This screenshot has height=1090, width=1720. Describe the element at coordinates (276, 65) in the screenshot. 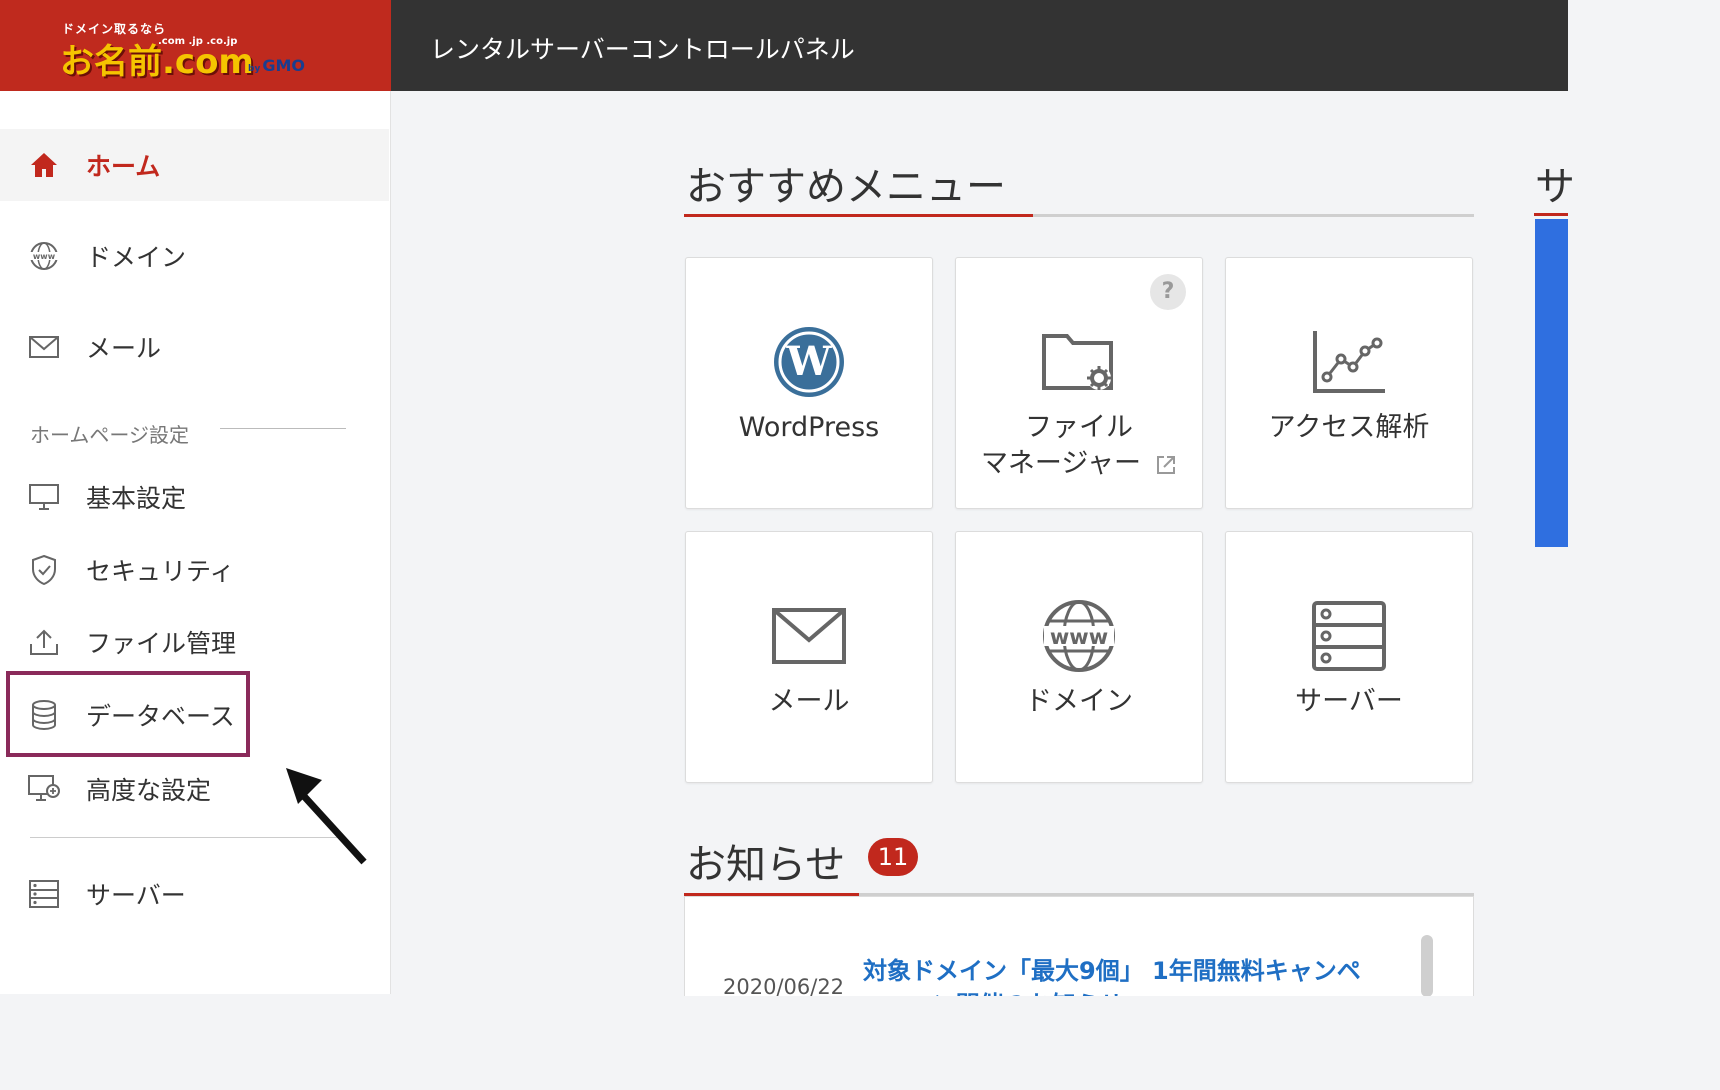

I see `logo-gmo: by GMO` at that location.